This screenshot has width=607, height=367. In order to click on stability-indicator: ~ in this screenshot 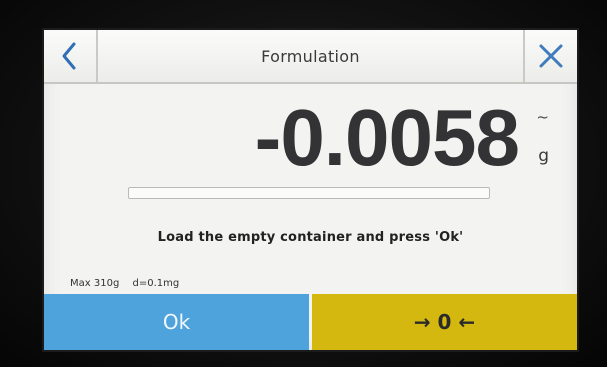, I will do `click(542, 117)`.